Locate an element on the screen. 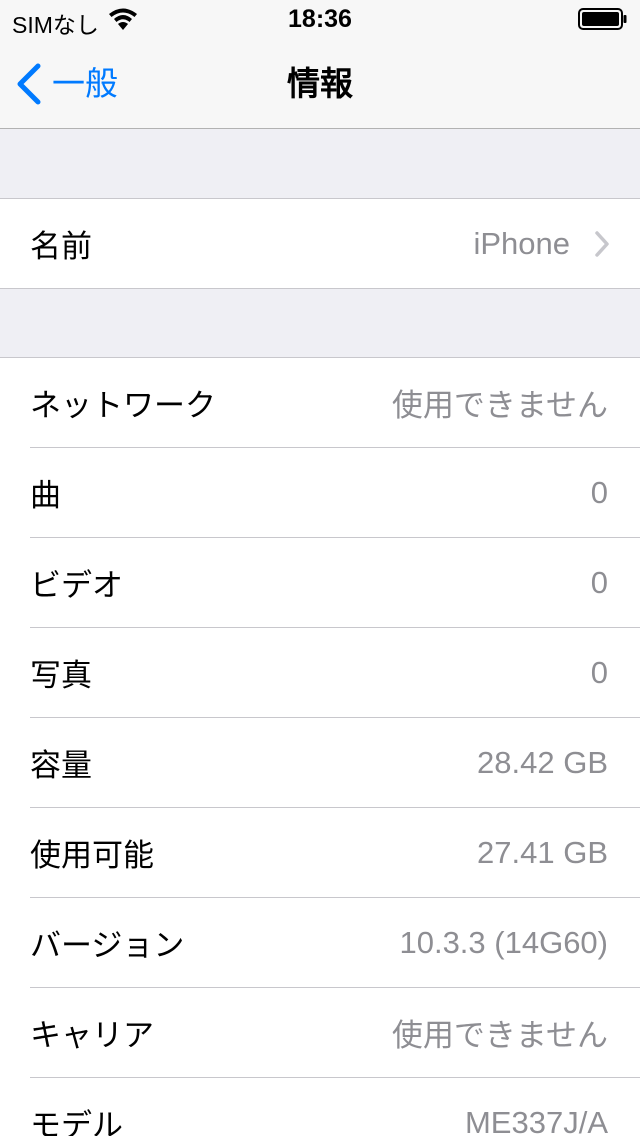  info-row-label: モデル is located at coordinates (76, 1122).